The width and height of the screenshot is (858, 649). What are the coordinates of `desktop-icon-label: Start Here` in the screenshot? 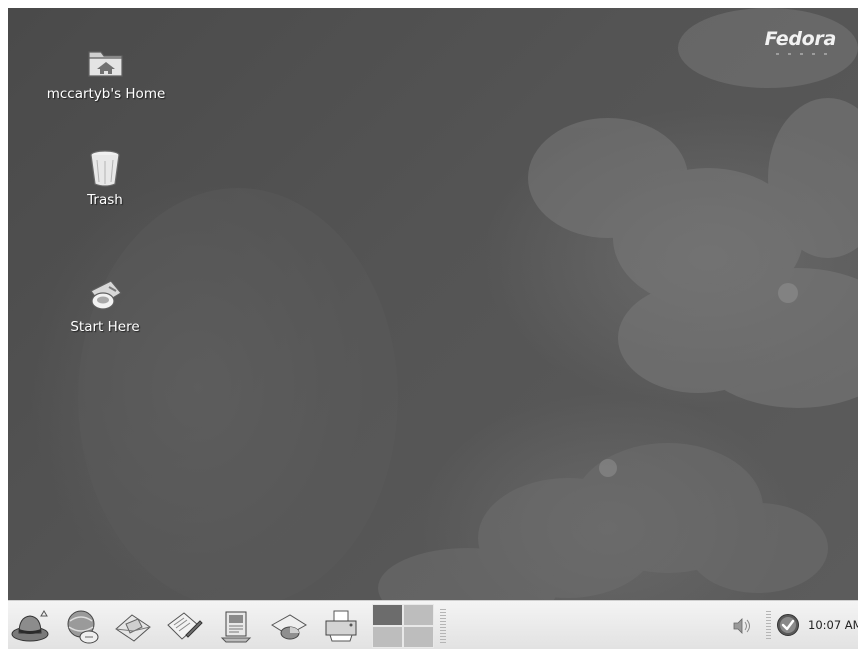 It's located at (105, 327).